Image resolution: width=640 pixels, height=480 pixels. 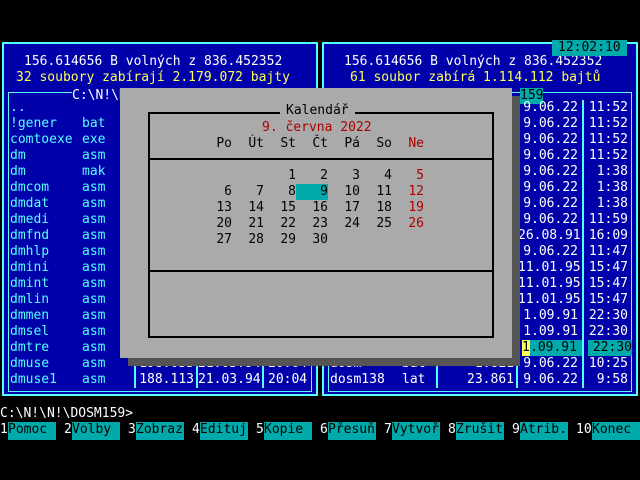 I want to click on file-name: dmedi, so click(x=30, y=219).